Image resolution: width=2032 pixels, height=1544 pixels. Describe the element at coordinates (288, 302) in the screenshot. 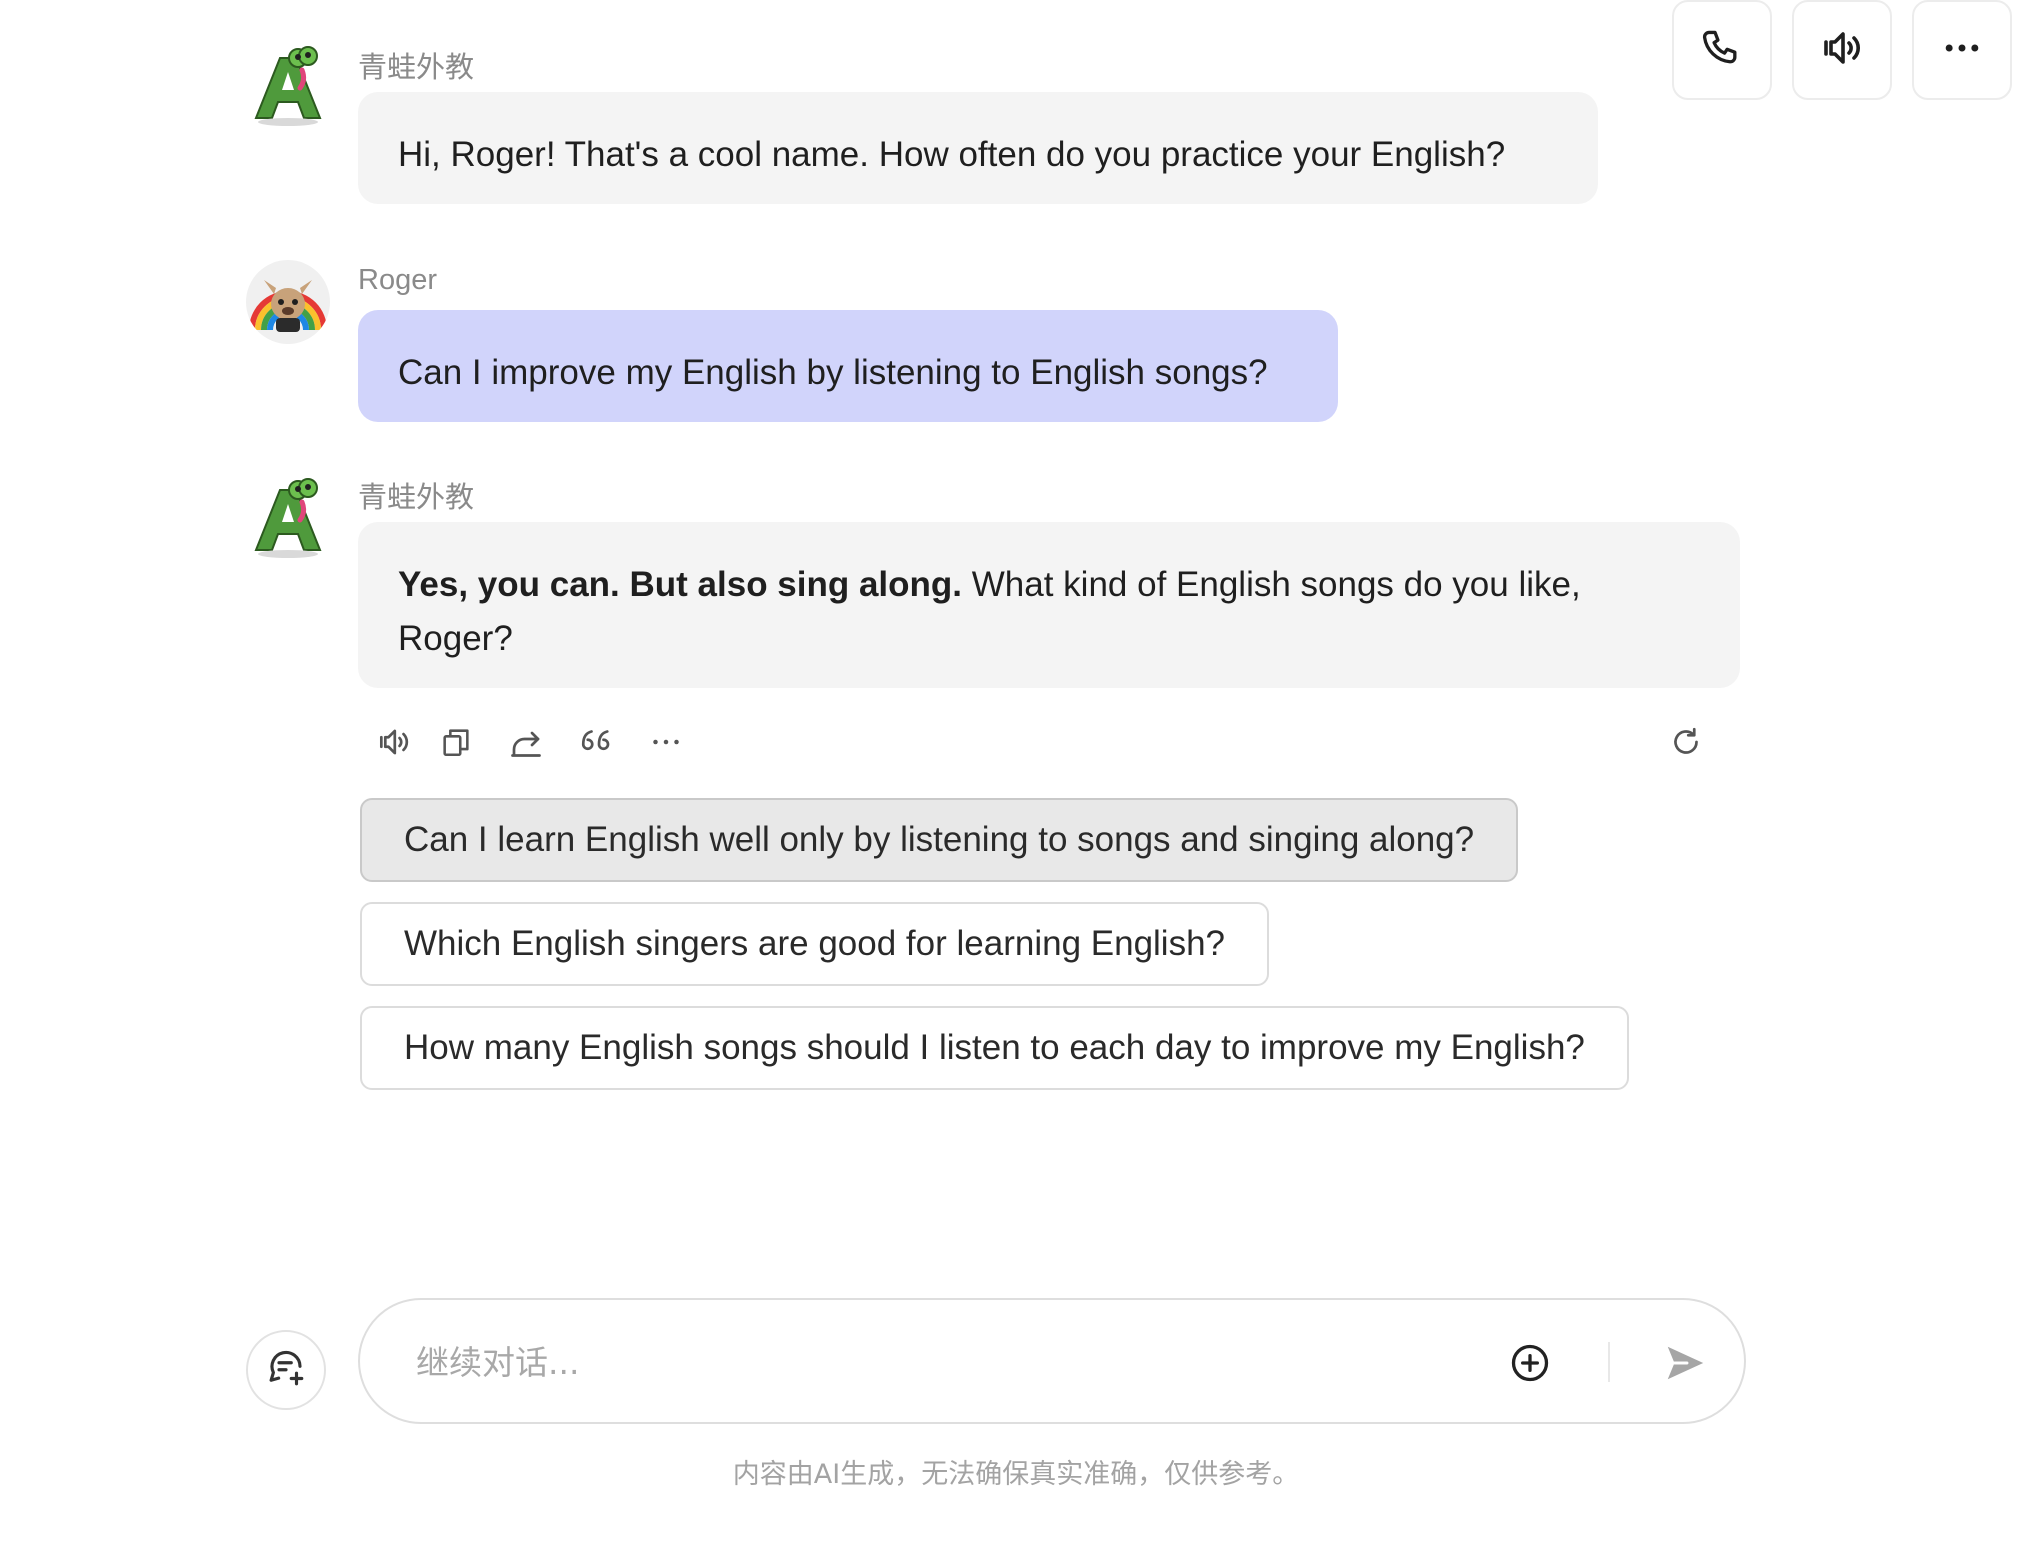

I see `user-avatar` at that location.